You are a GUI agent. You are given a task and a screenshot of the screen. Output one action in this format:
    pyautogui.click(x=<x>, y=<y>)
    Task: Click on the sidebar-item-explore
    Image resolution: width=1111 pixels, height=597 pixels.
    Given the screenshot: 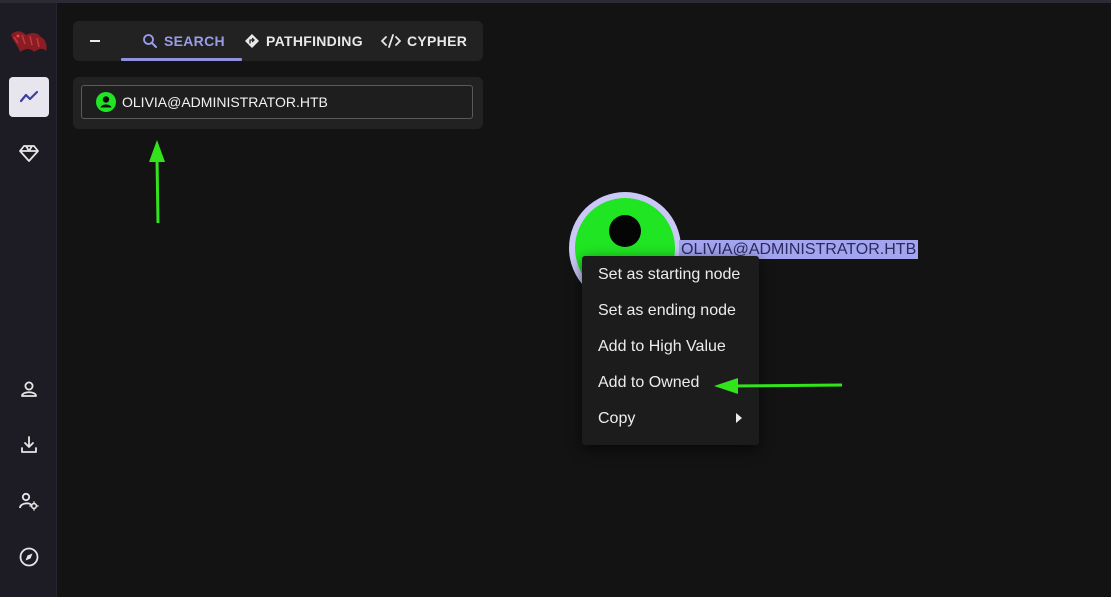 What is the action you would take?
    pyautogui.click(x=29, y=97)
    